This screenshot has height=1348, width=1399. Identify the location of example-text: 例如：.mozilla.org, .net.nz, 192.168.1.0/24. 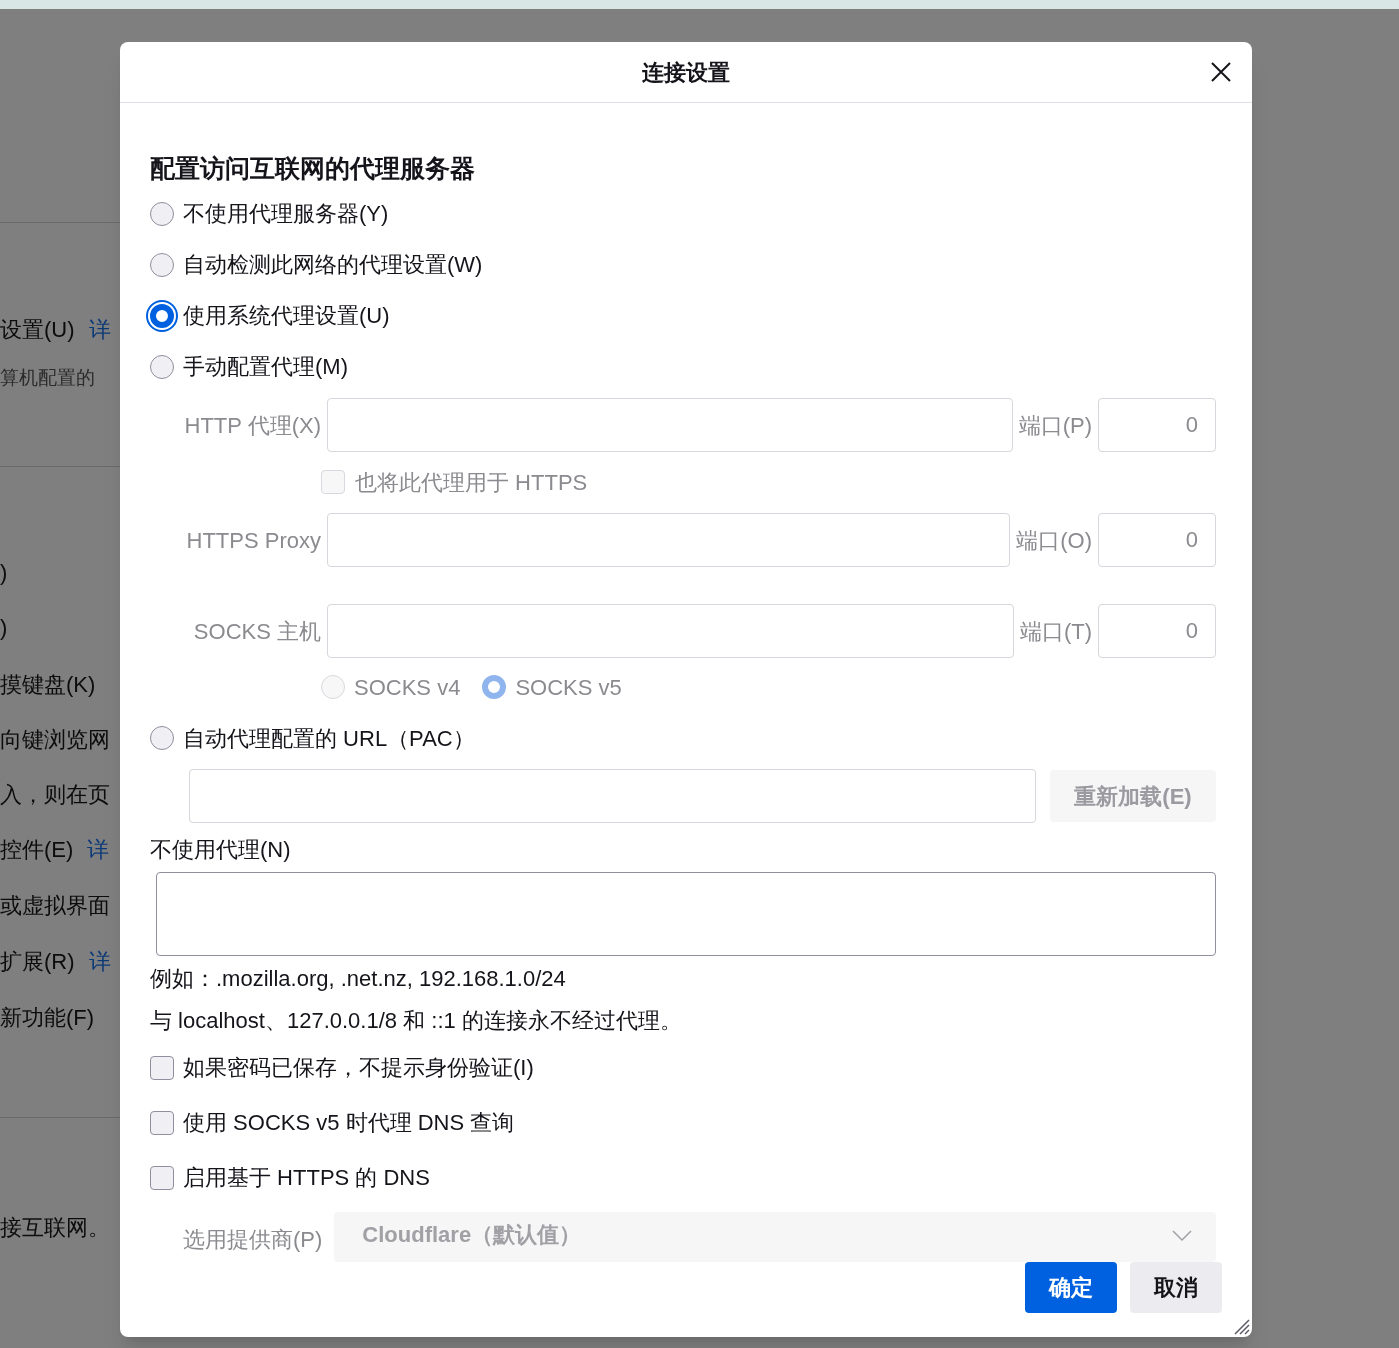
(358, 978).